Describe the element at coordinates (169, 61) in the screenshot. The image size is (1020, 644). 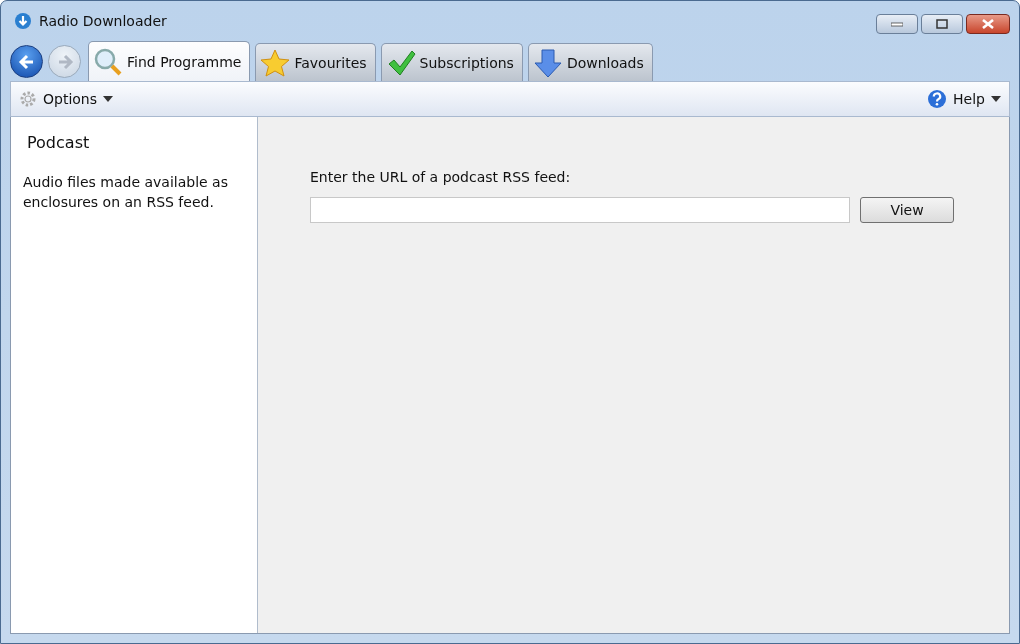
I see `tab: Find Programme` at that location.